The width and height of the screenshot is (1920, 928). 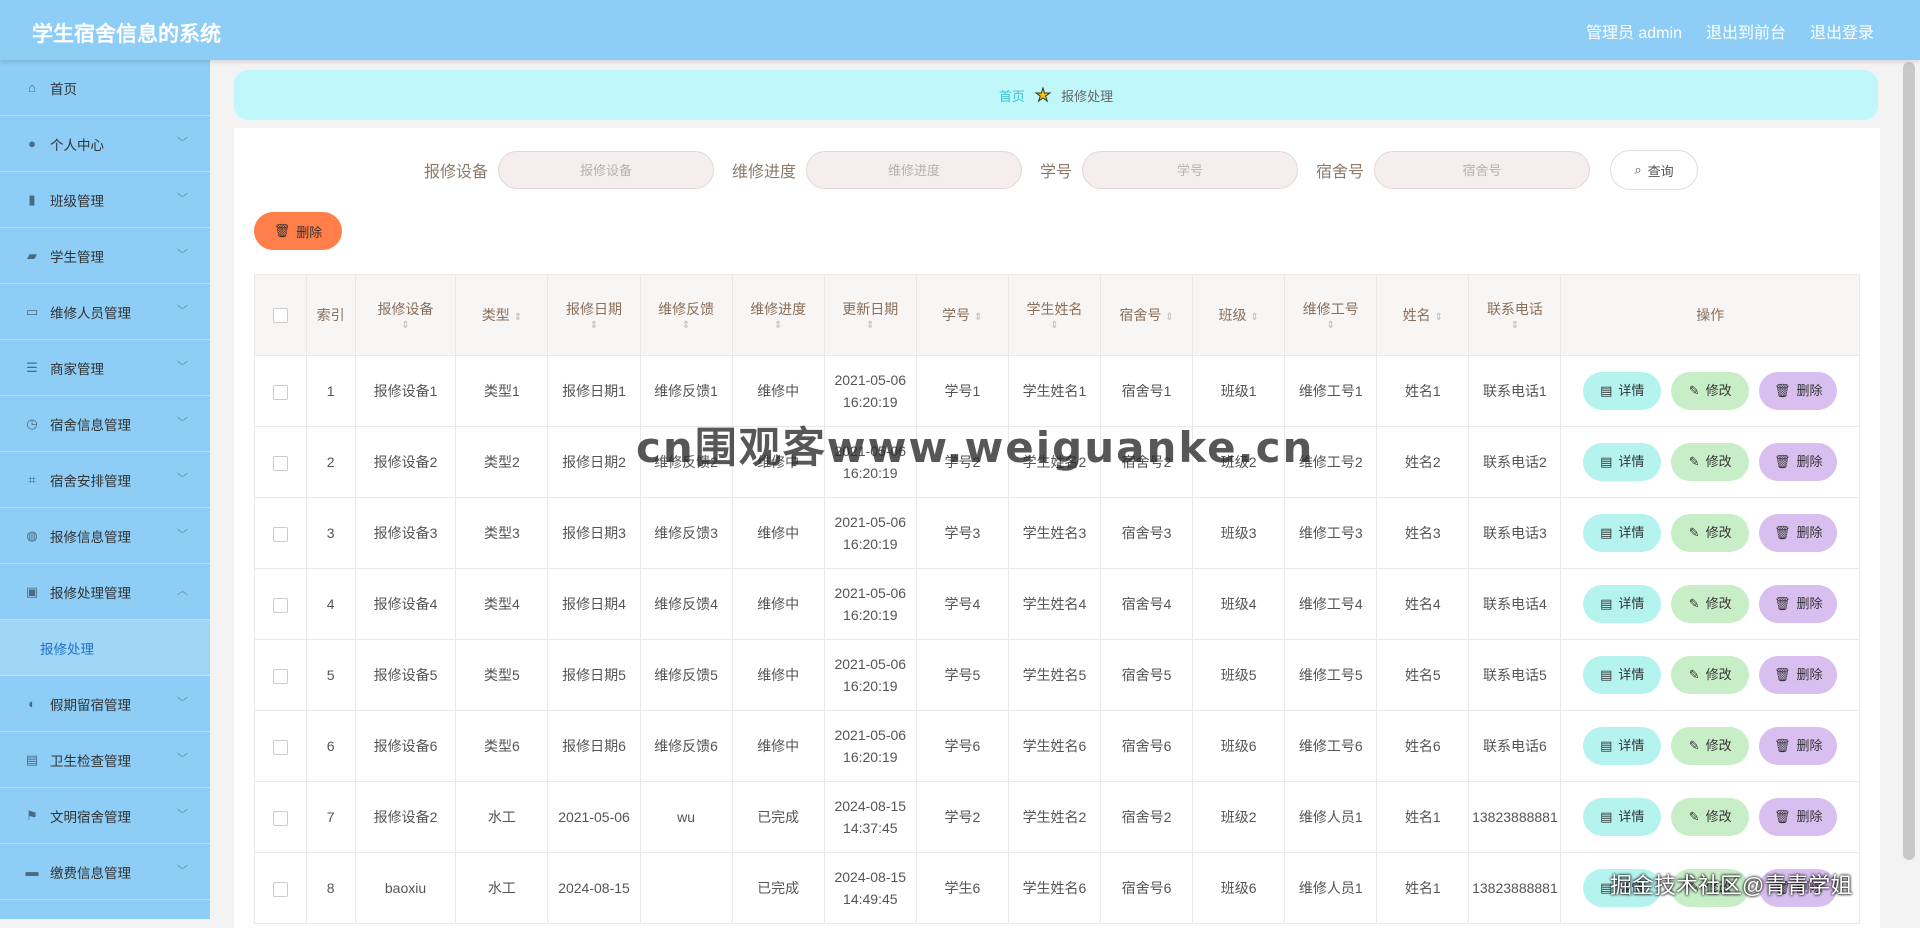 I want to click on column-header: 班级 ⇕, so click(x=1239, y=315).